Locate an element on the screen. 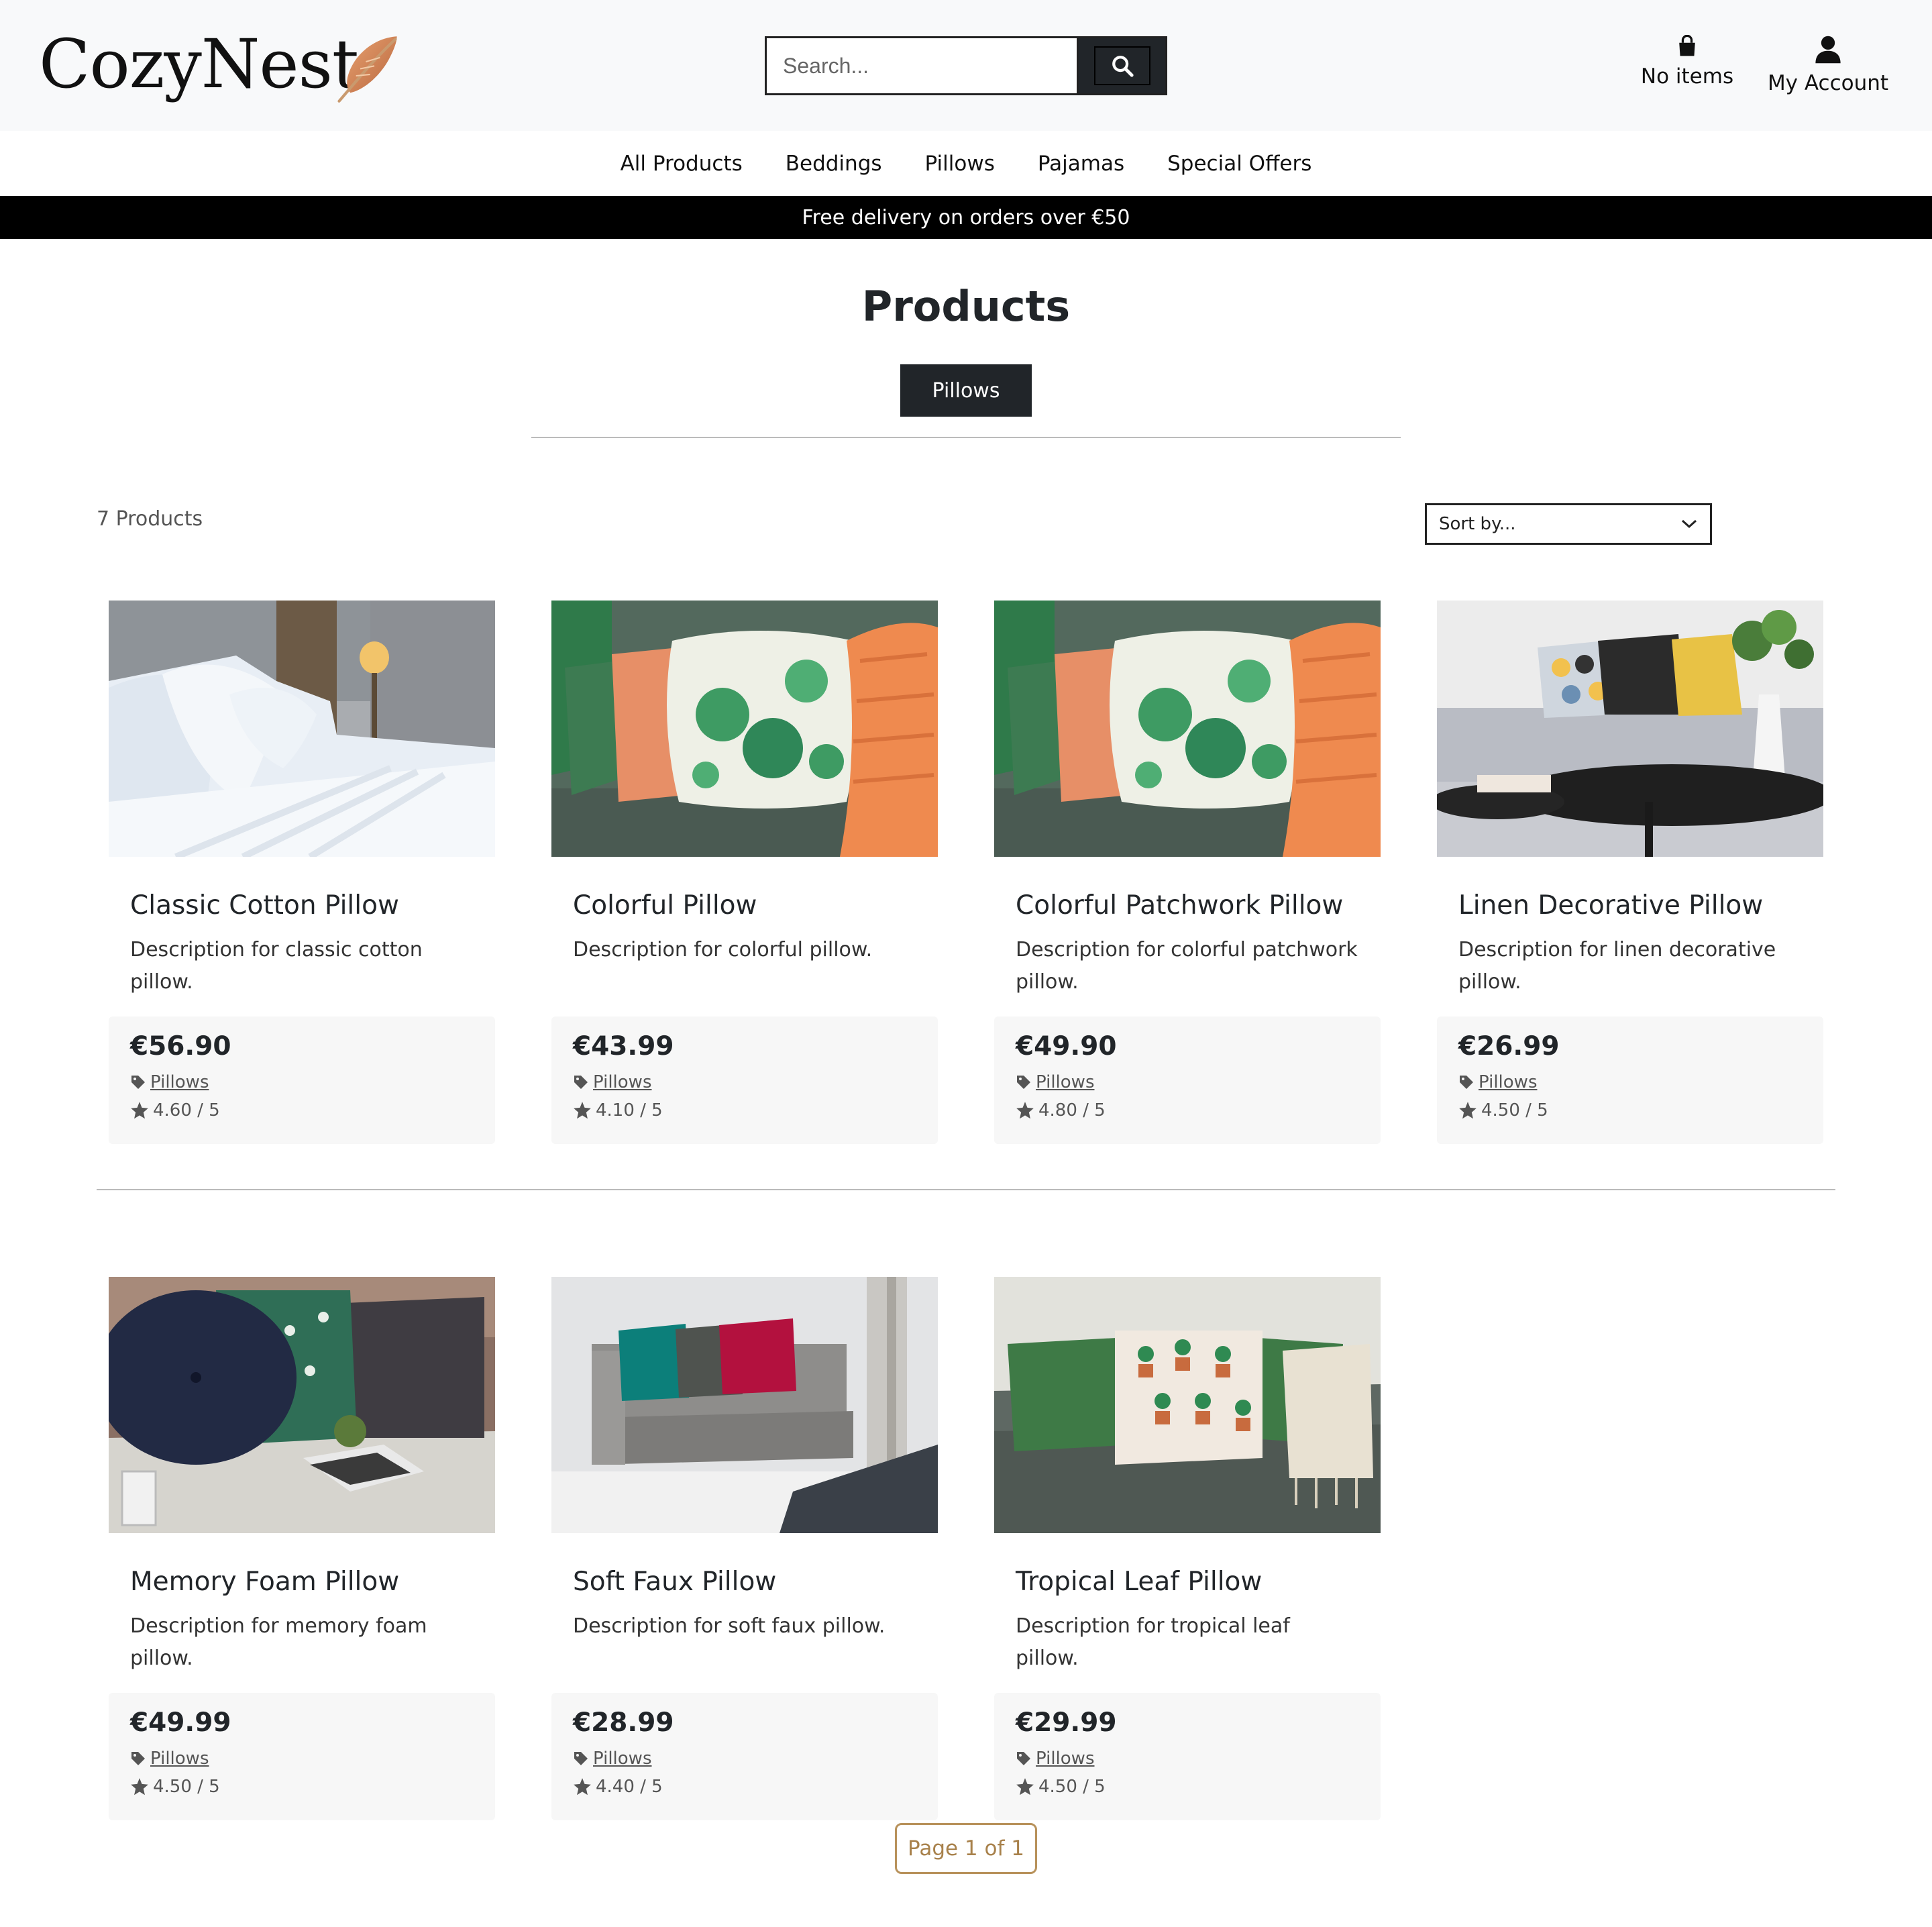  cart-label: No items is located at coordinates (1687, 76).